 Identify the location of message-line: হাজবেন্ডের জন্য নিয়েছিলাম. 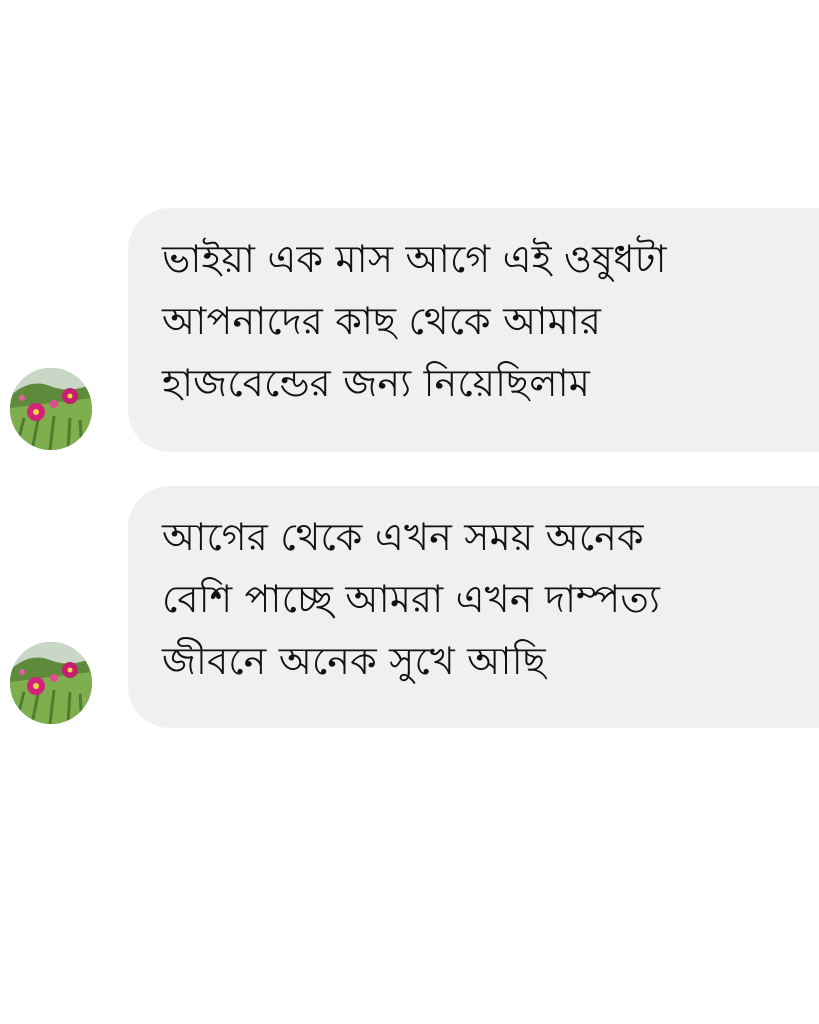
(376, 383).